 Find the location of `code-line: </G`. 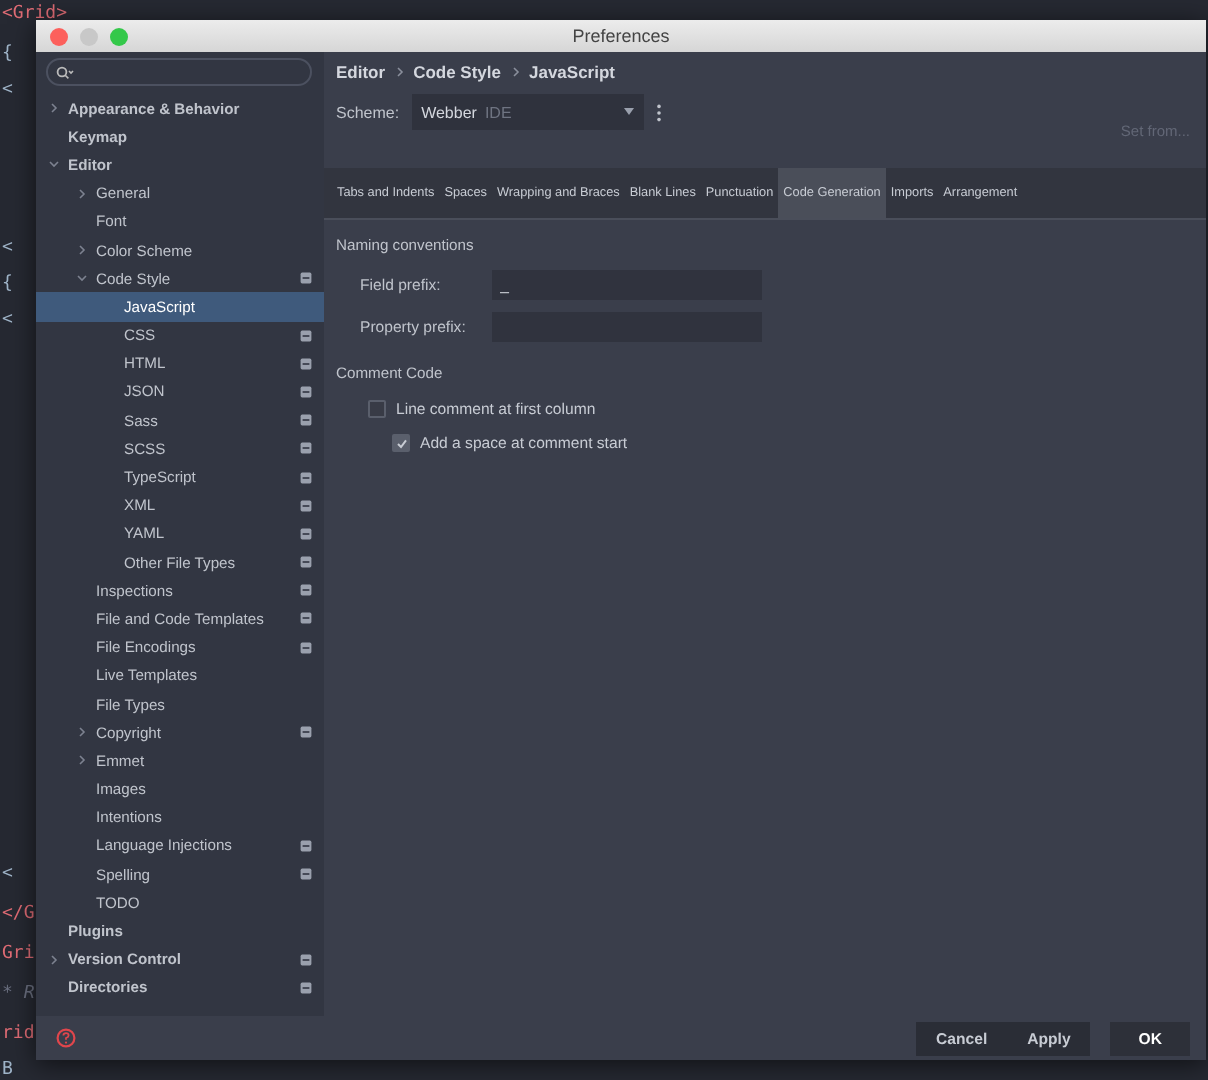

code-line: </G is located at coordinates (18, 915).